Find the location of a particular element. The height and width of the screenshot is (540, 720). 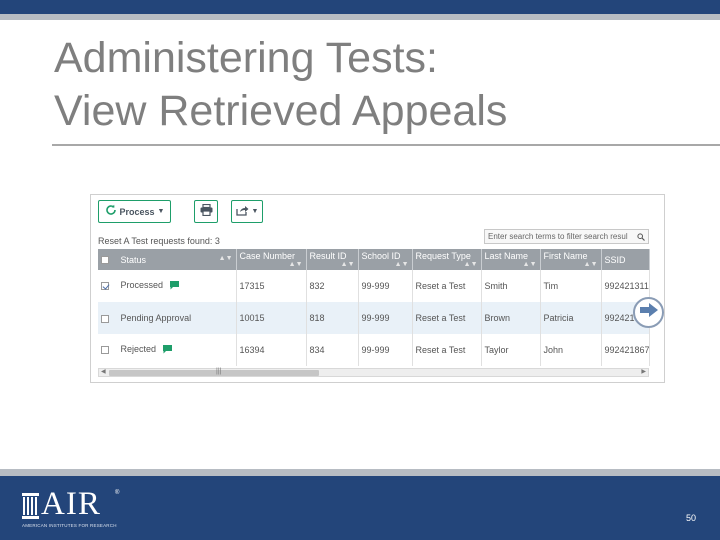

top-banner-stripe is located at coordinates (360, 17).